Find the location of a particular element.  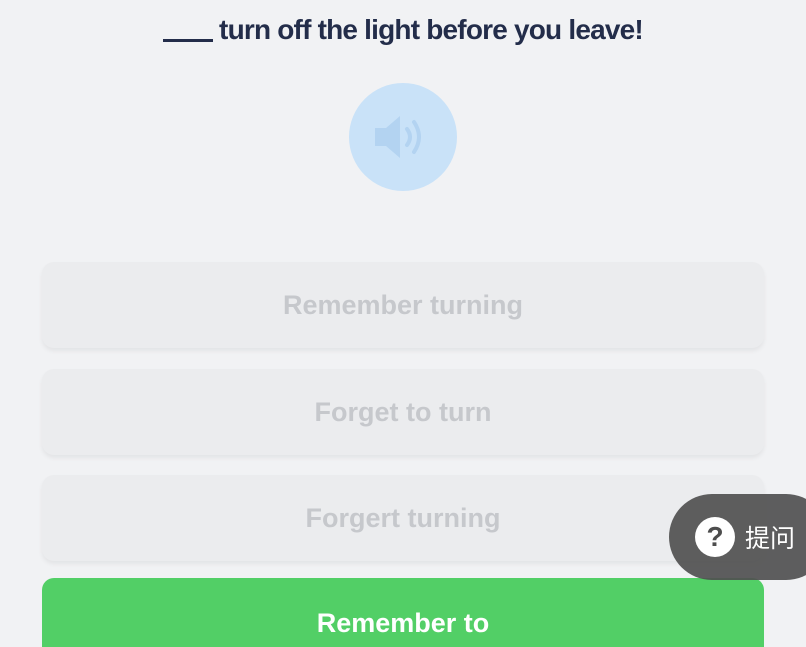

question-sentence: turn off the light before you leave! is located at coordinates (403, 30).